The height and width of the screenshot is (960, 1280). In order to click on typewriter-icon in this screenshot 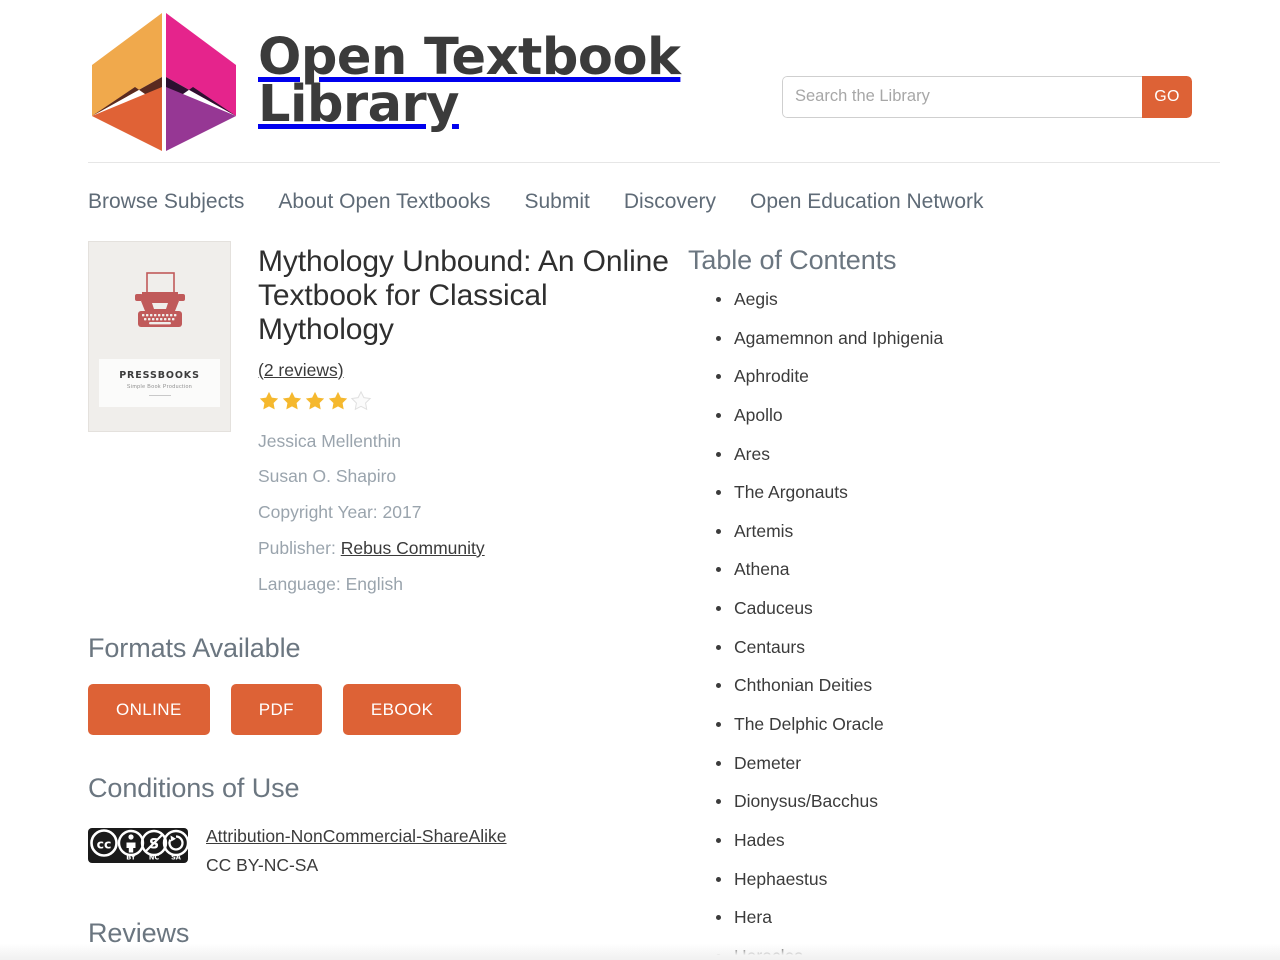, I will do `click(160, 303)`.